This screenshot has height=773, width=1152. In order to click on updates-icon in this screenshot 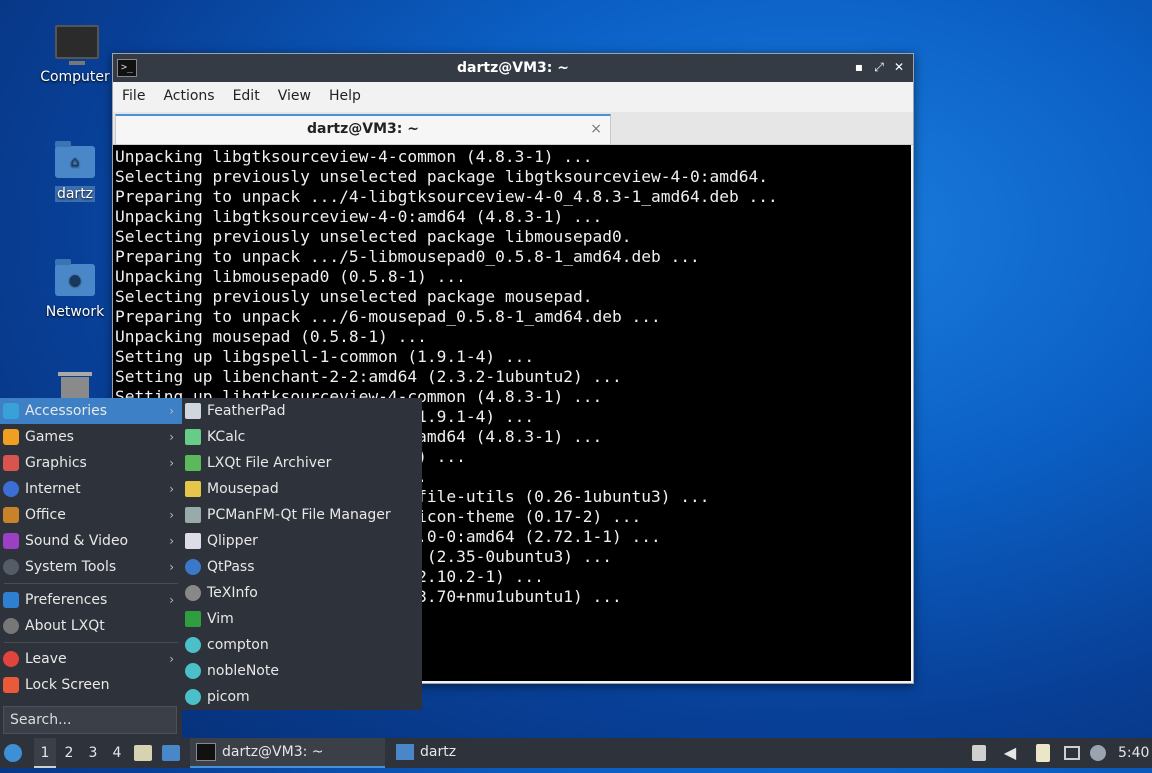, I will do `click(1098, 753)`.